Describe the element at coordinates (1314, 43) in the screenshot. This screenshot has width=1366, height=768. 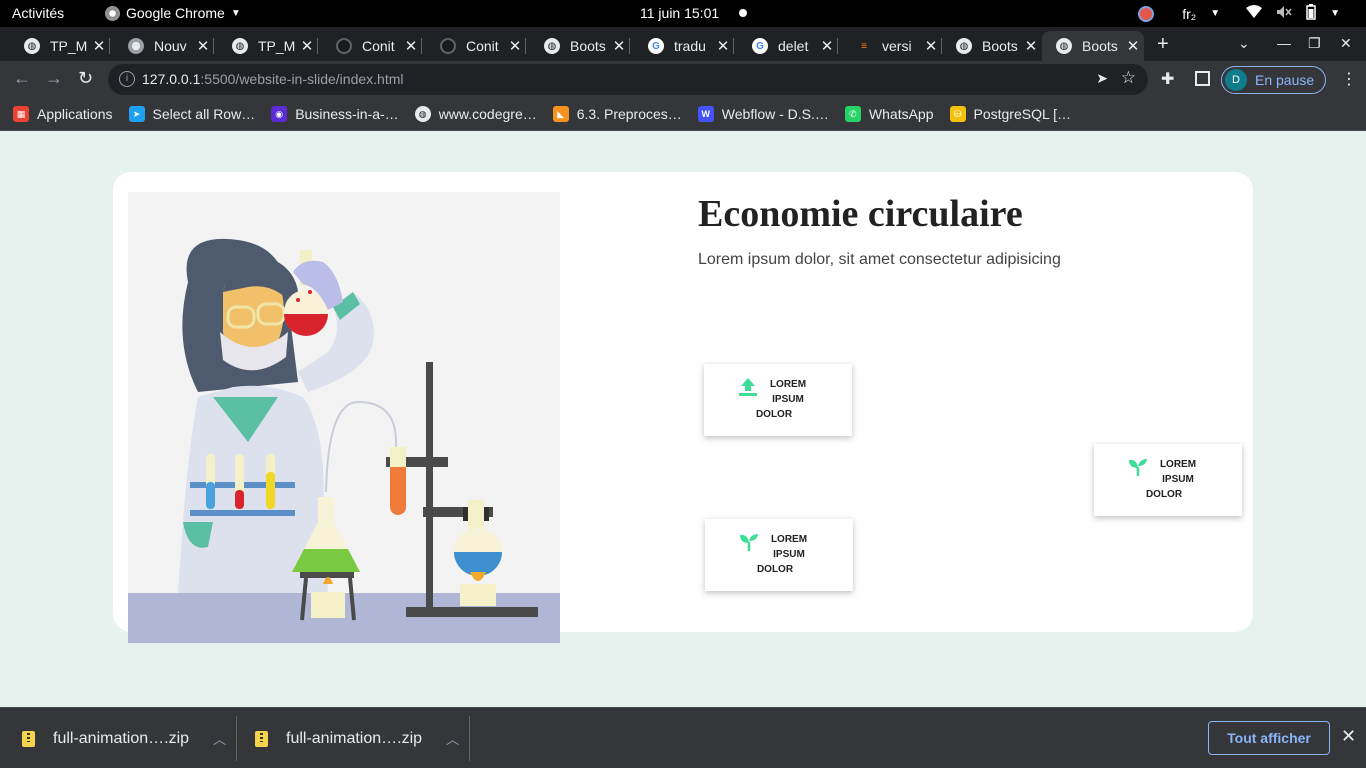
I see `maximize-button: ❐` at that location.